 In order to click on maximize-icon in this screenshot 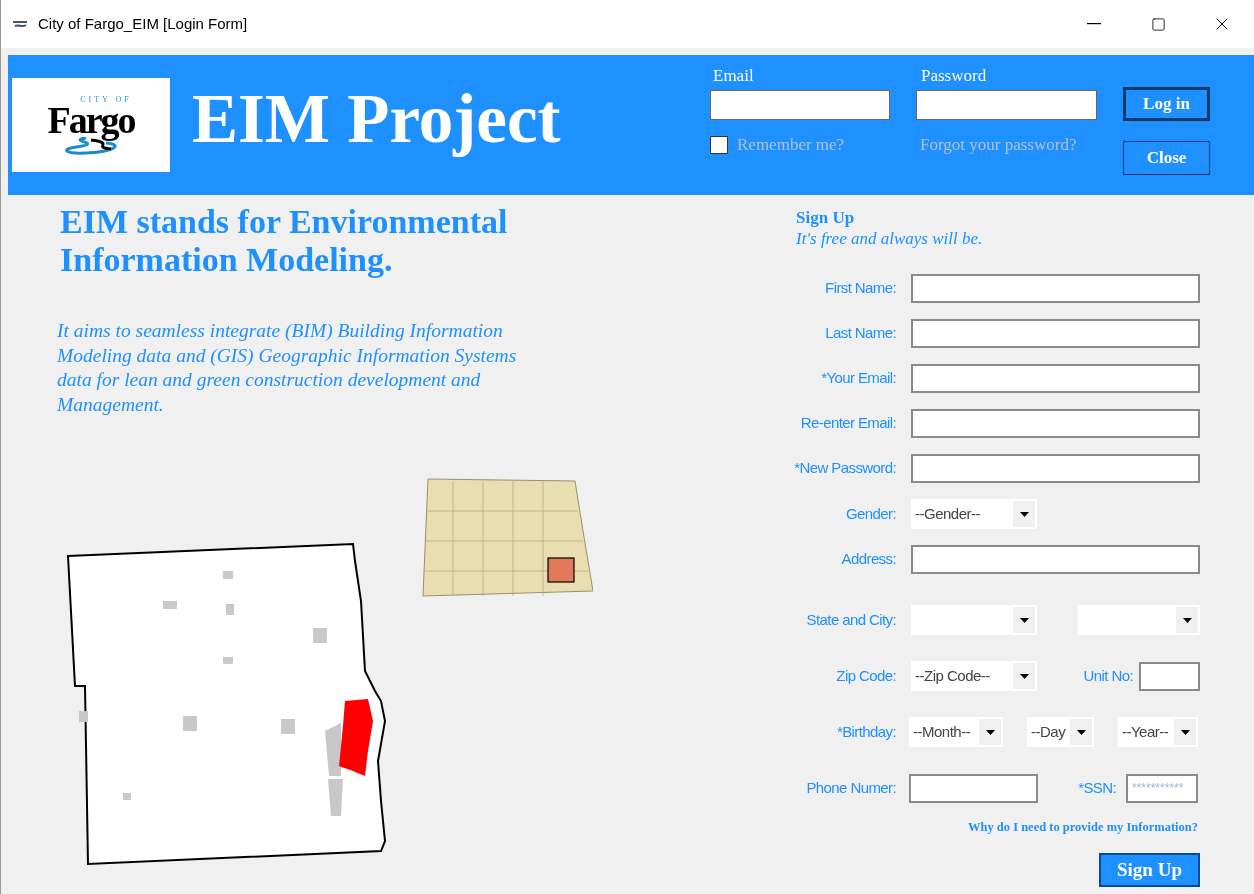, I will do `click(1158, 24)`.